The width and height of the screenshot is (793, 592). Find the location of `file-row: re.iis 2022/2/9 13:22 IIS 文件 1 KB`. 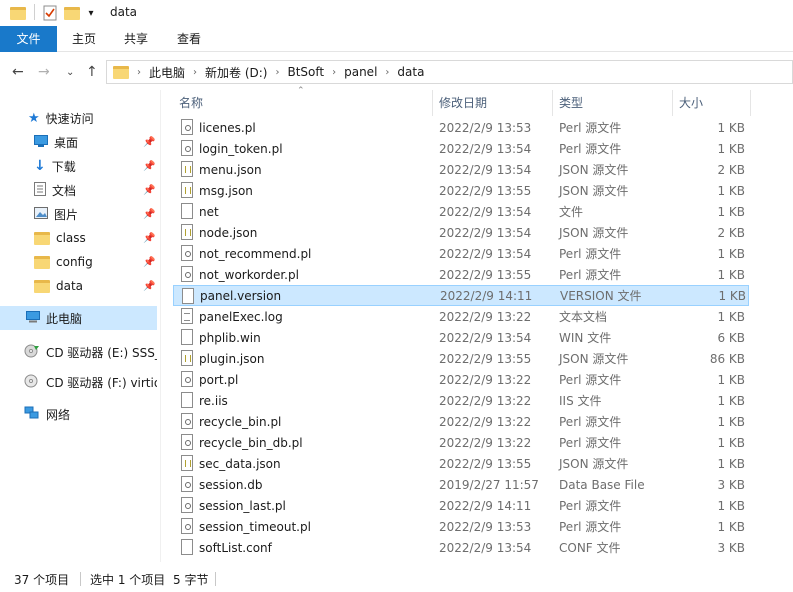

file-row: re.iis 2022/2/9 13:22 IIS 文件 1 KB is located at coordinates (461, 400).